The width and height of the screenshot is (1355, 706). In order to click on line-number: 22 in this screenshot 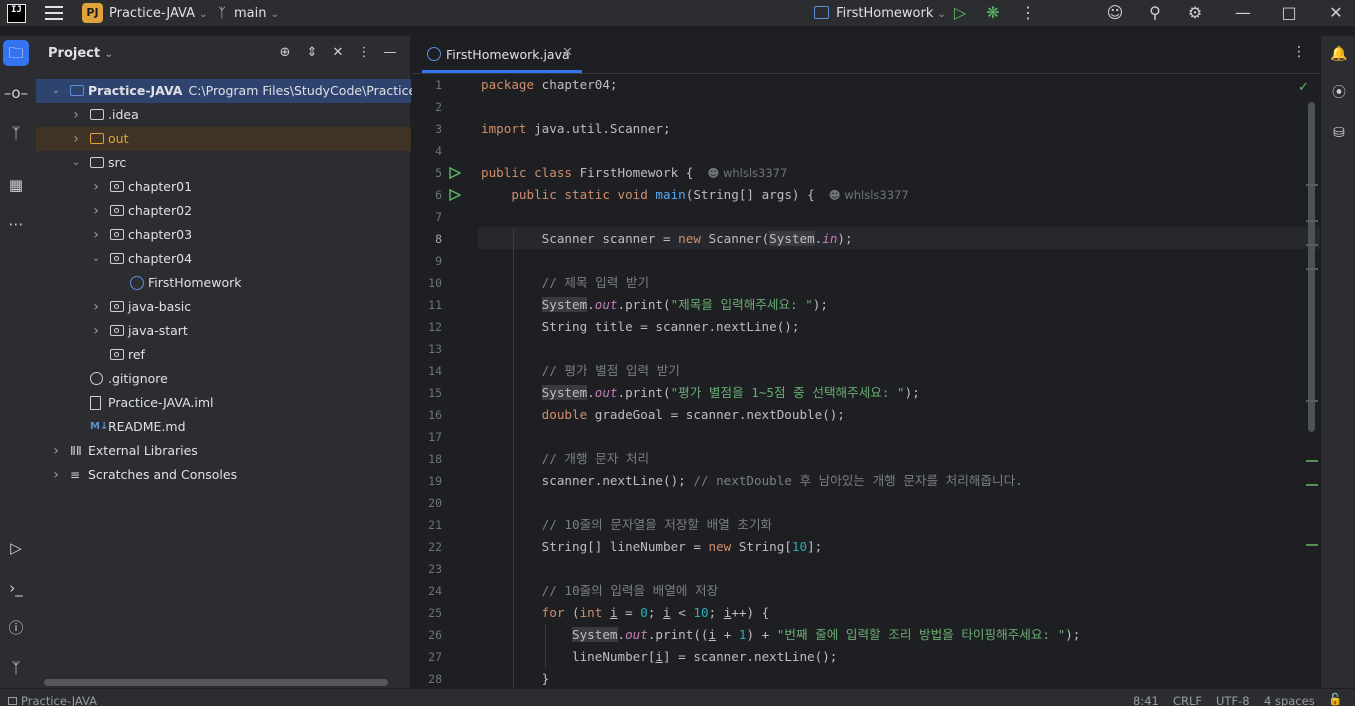, I will do `click(427, 547)`.